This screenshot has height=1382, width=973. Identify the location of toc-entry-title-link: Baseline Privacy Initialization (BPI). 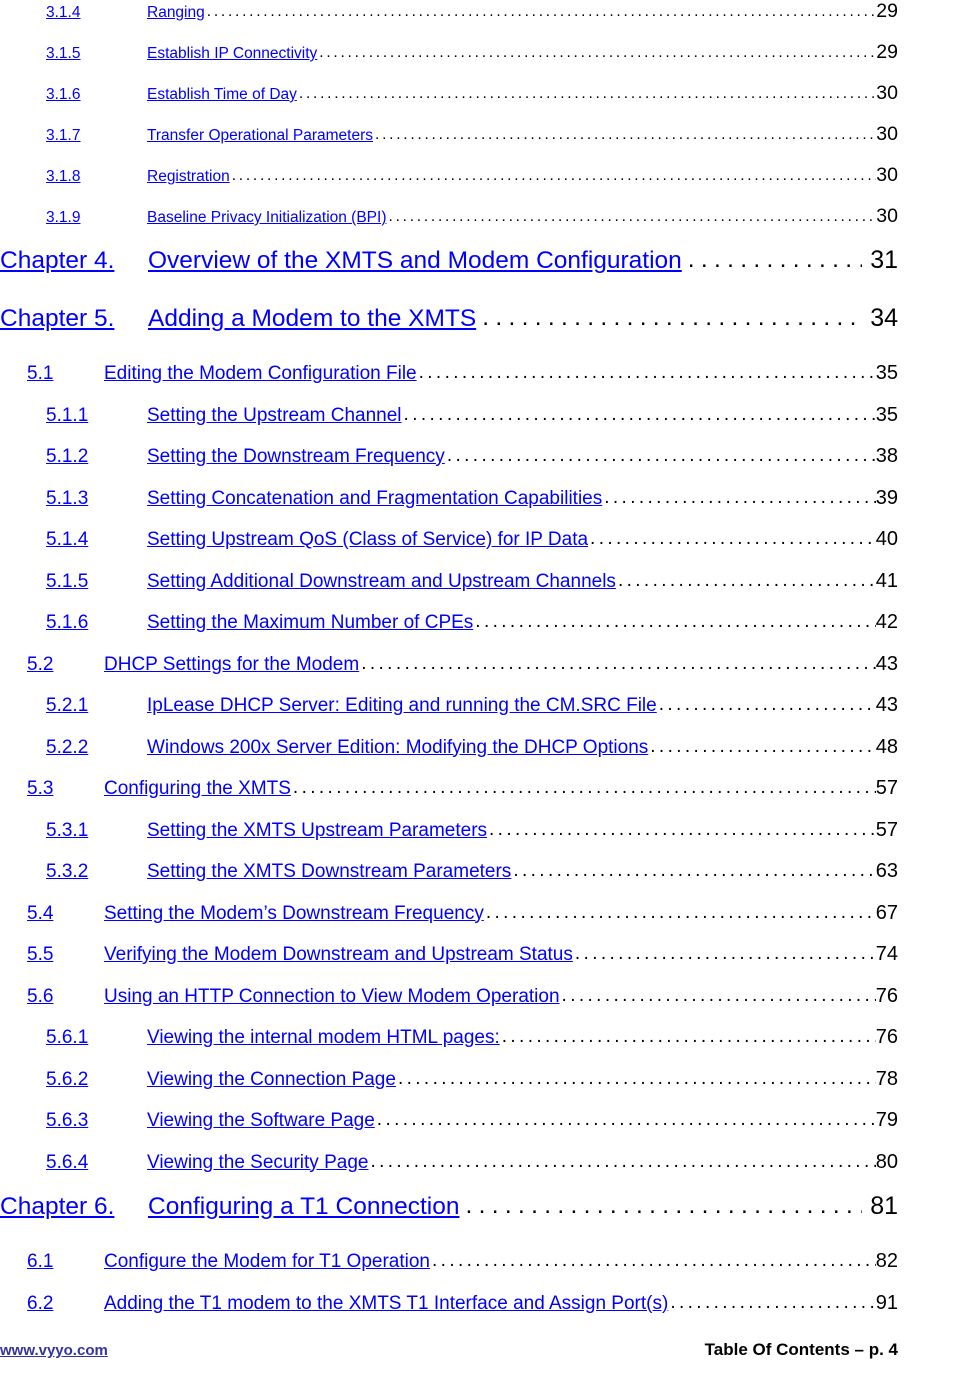
(267, 218).